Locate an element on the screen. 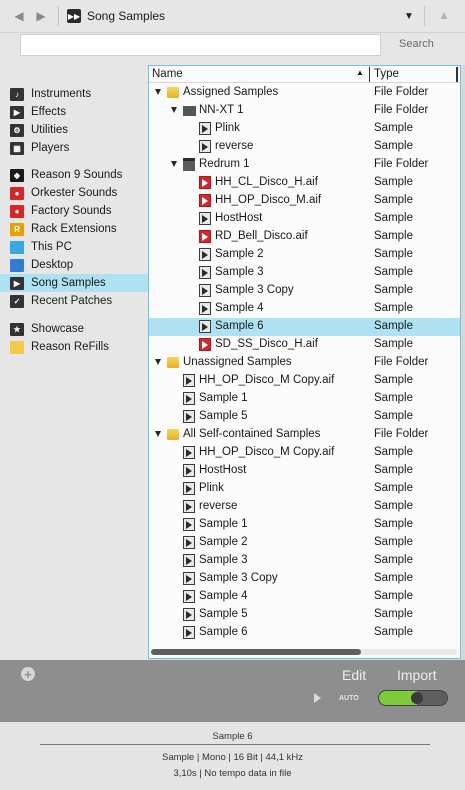  sample-red-icon is located at coordinates (205, 344).